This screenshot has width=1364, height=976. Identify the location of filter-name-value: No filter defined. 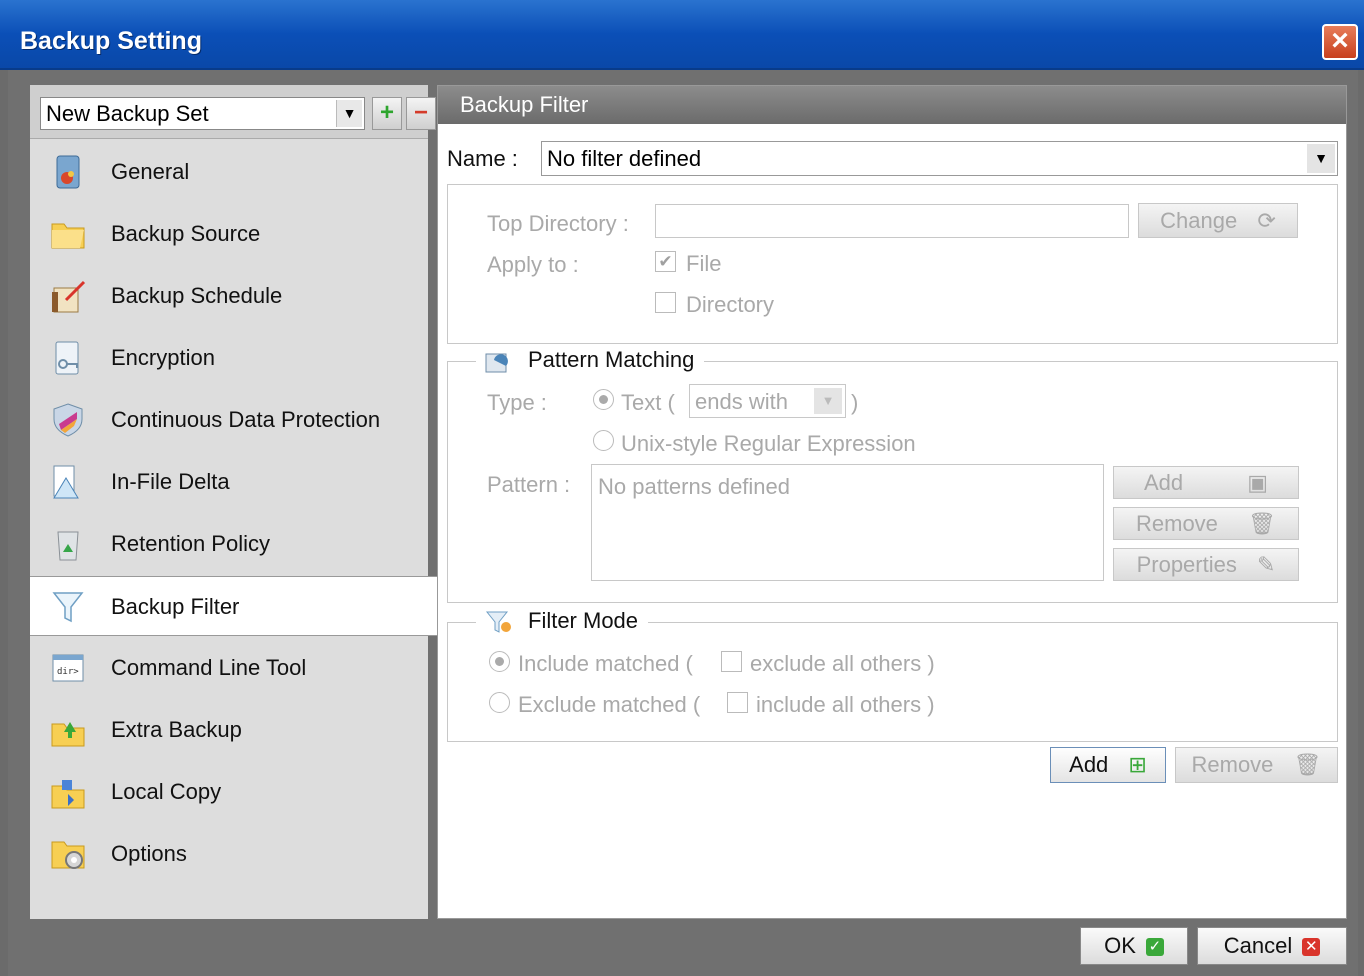
(624, 158).